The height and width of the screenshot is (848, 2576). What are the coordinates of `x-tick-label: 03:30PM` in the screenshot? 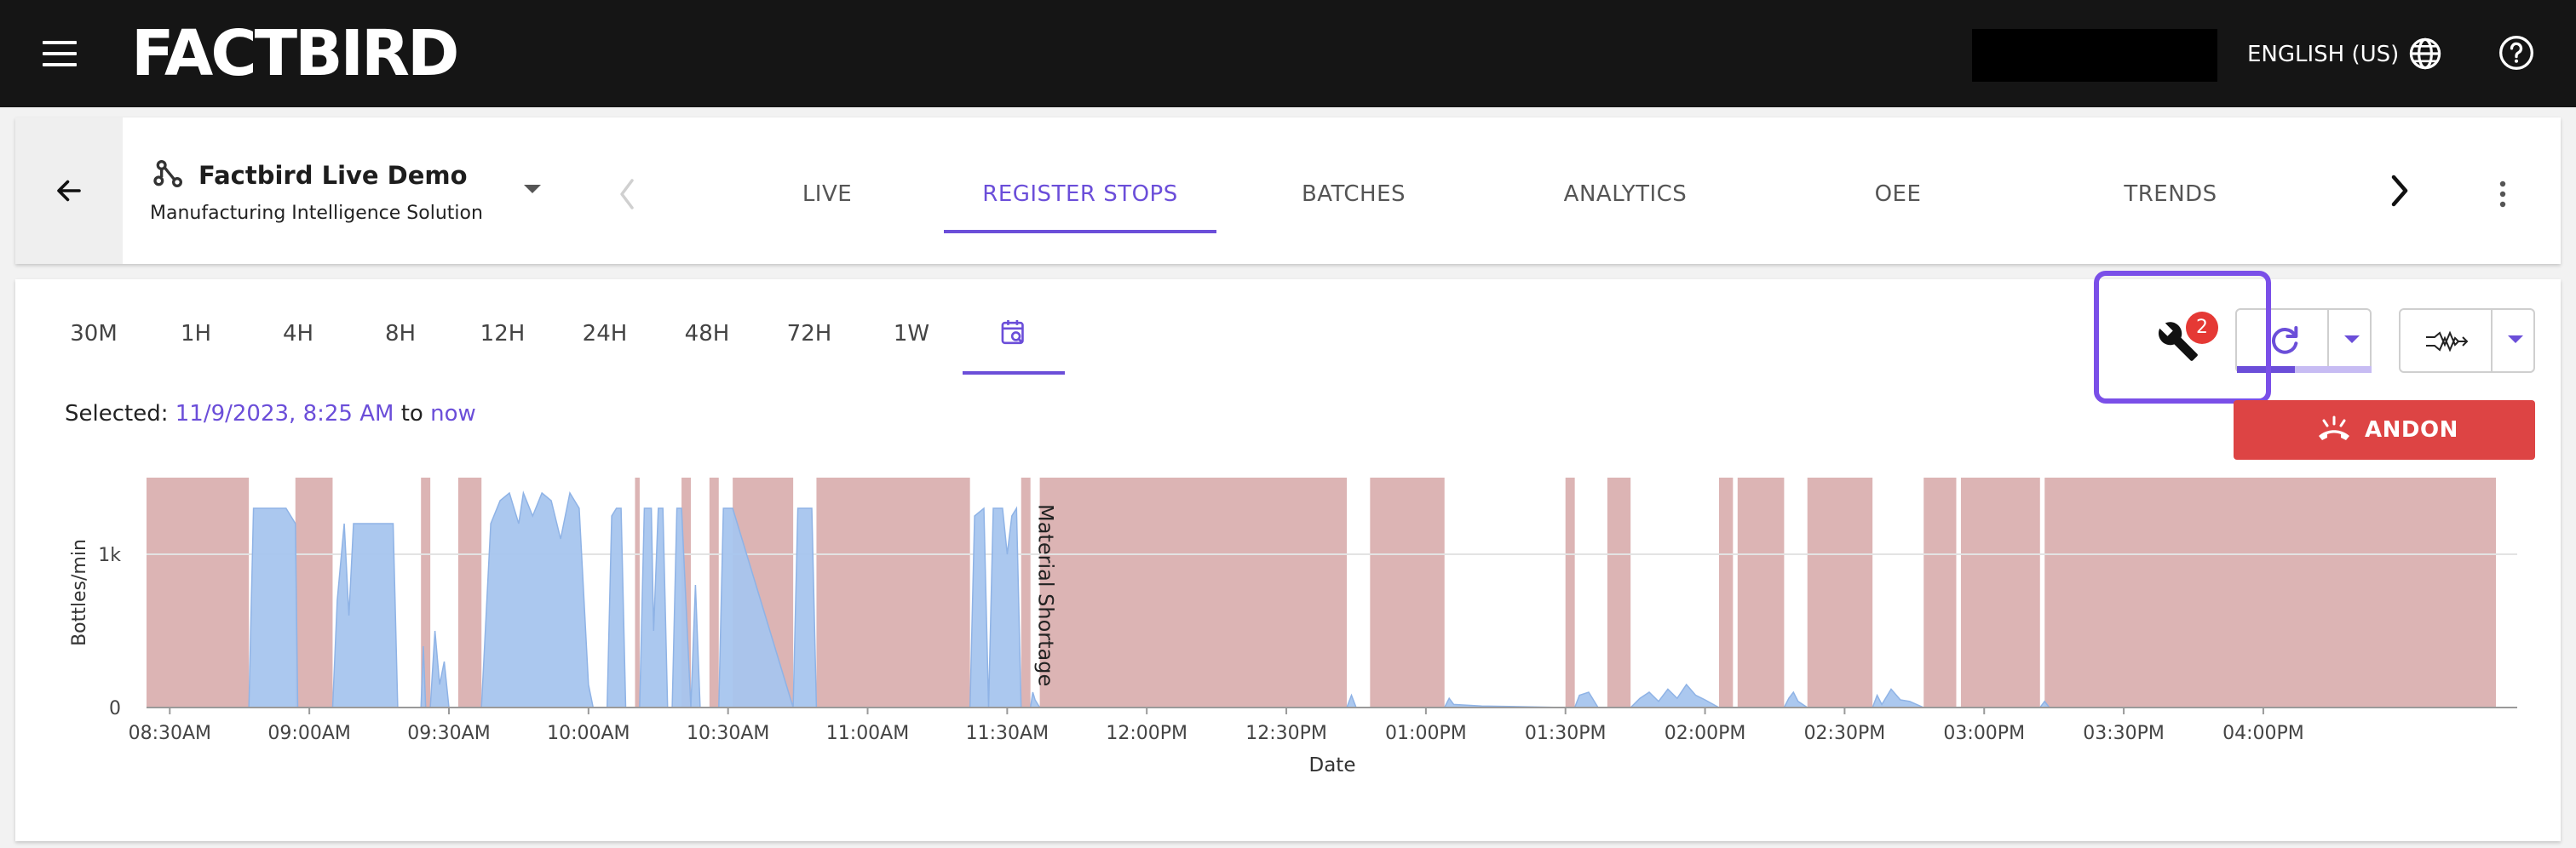 It's located at (2124, 733).